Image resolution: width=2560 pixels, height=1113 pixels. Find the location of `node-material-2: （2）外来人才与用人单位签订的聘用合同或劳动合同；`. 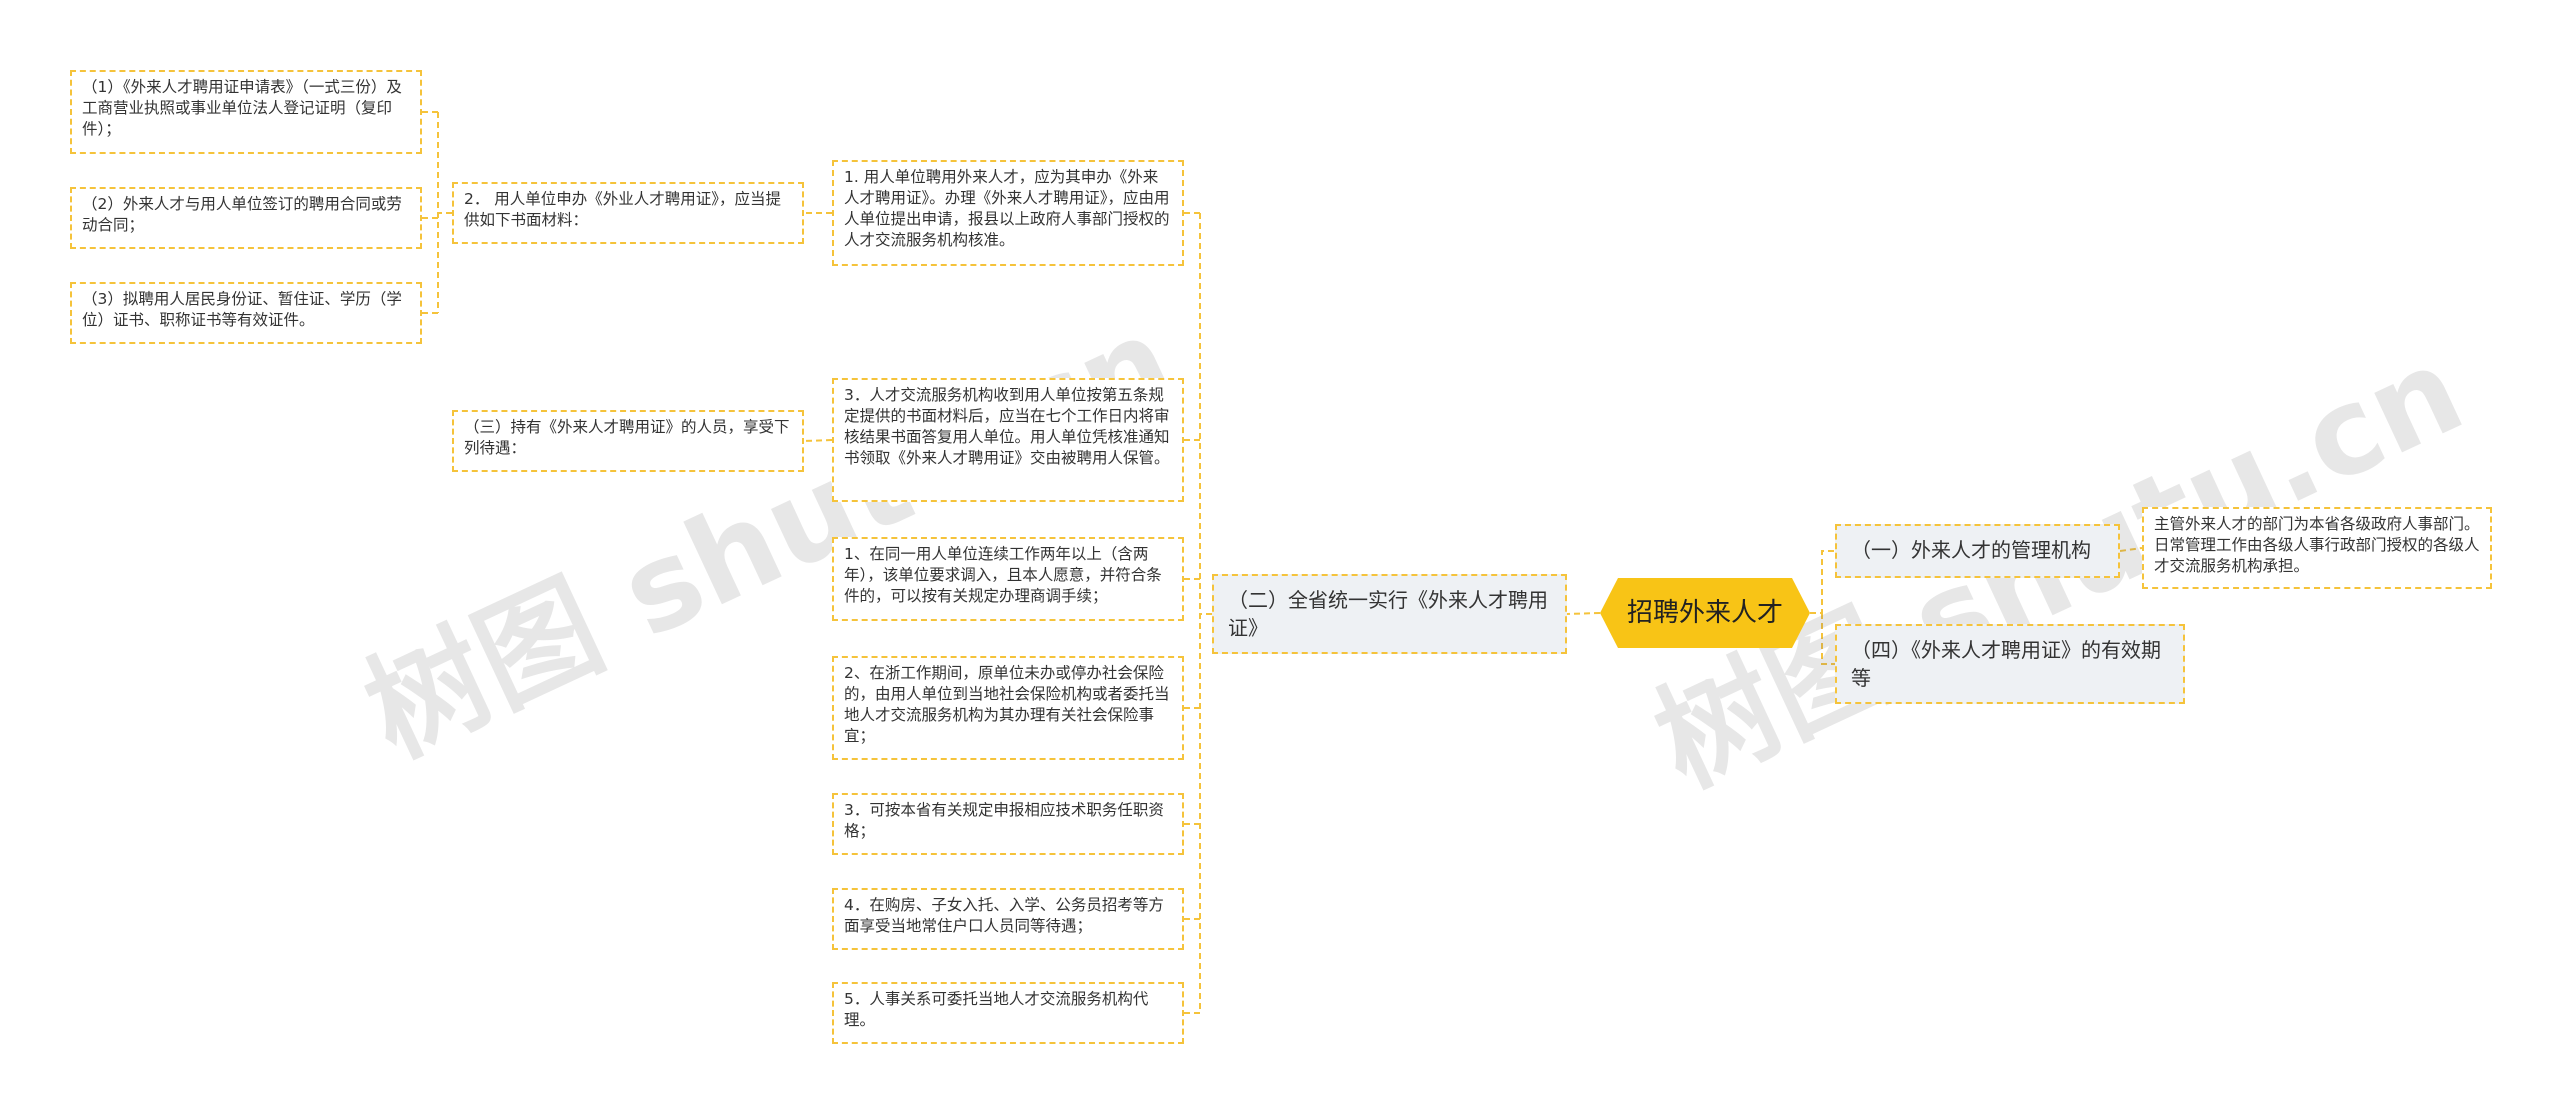

node-material-2: （2）外来人才与用人单位签订的聘用合同或劳动合同； is located at coordinates (246, 218).